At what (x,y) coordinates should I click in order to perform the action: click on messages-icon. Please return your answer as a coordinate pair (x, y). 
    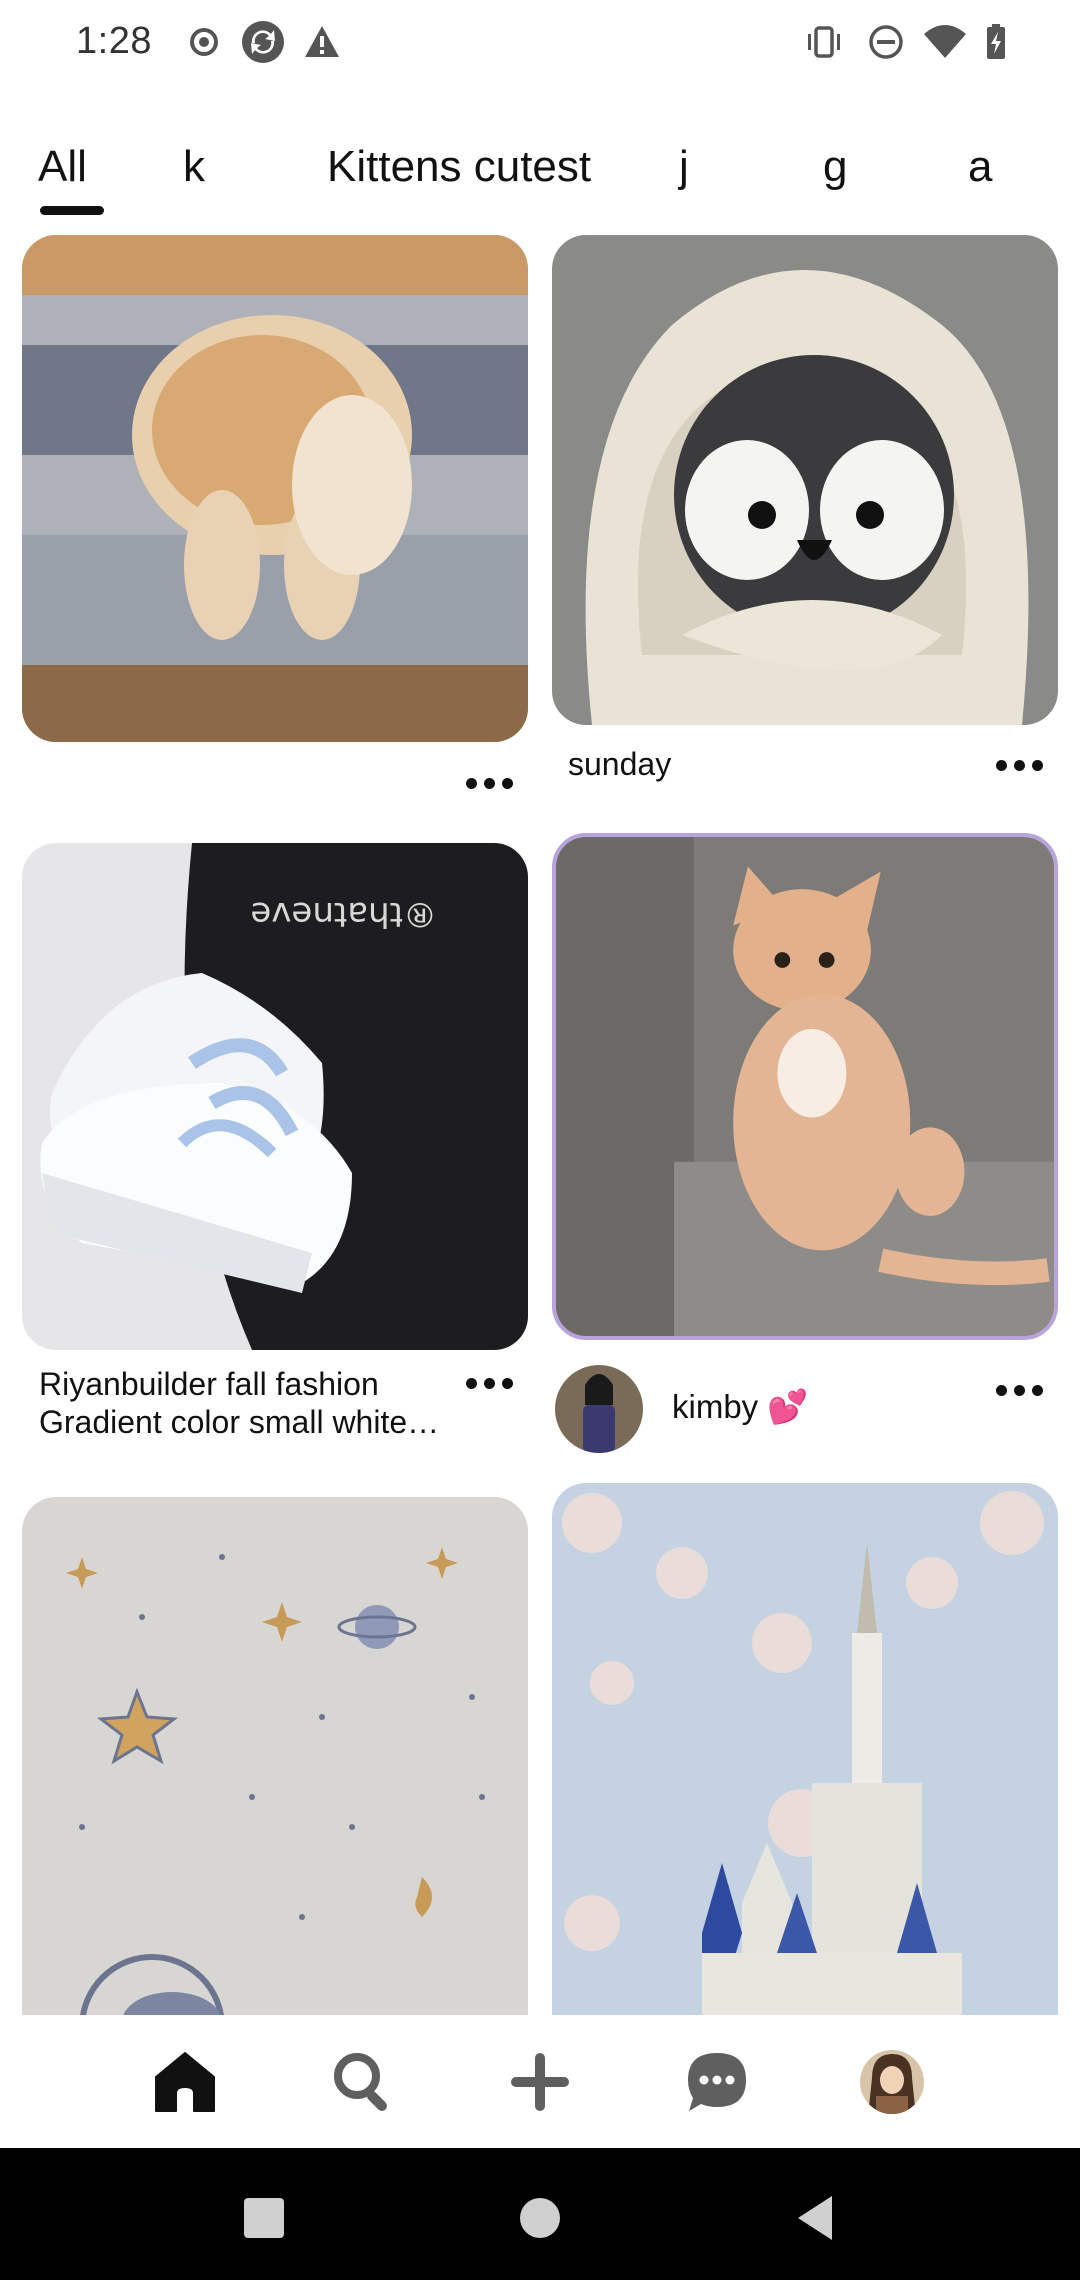
    Looking at the image, I should click on (717, 2082).